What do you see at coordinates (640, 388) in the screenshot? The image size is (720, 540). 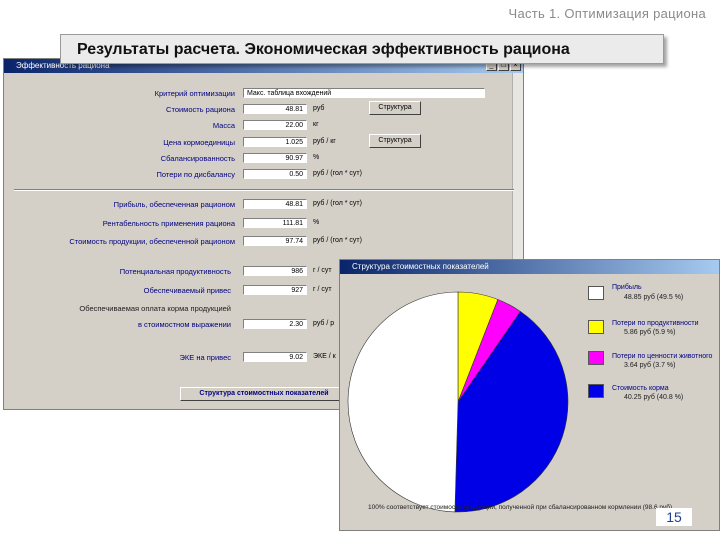 I see `legend-label-feed-cost: Стоимость корма` at bounding box center [640, 388].